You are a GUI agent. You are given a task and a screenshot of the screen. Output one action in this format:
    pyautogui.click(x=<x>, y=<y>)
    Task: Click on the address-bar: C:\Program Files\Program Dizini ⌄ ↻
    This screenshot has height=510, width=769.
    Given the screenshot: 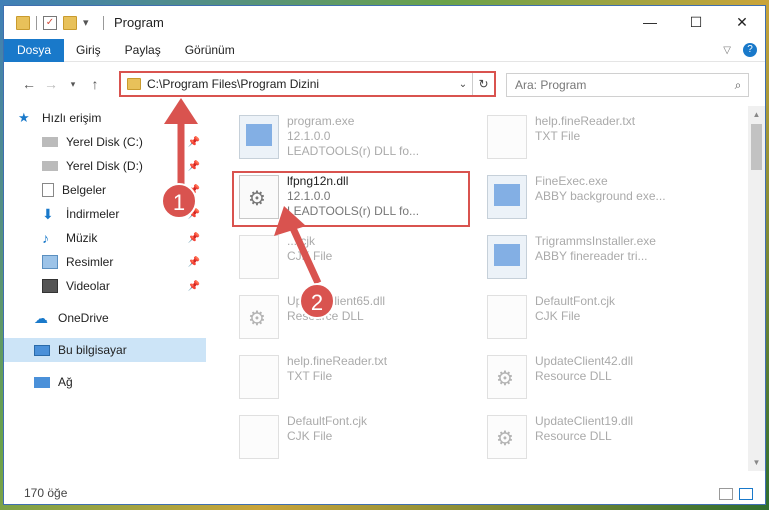 What is the action you would take?
    pyautogui.click(x=307, y=84)
    